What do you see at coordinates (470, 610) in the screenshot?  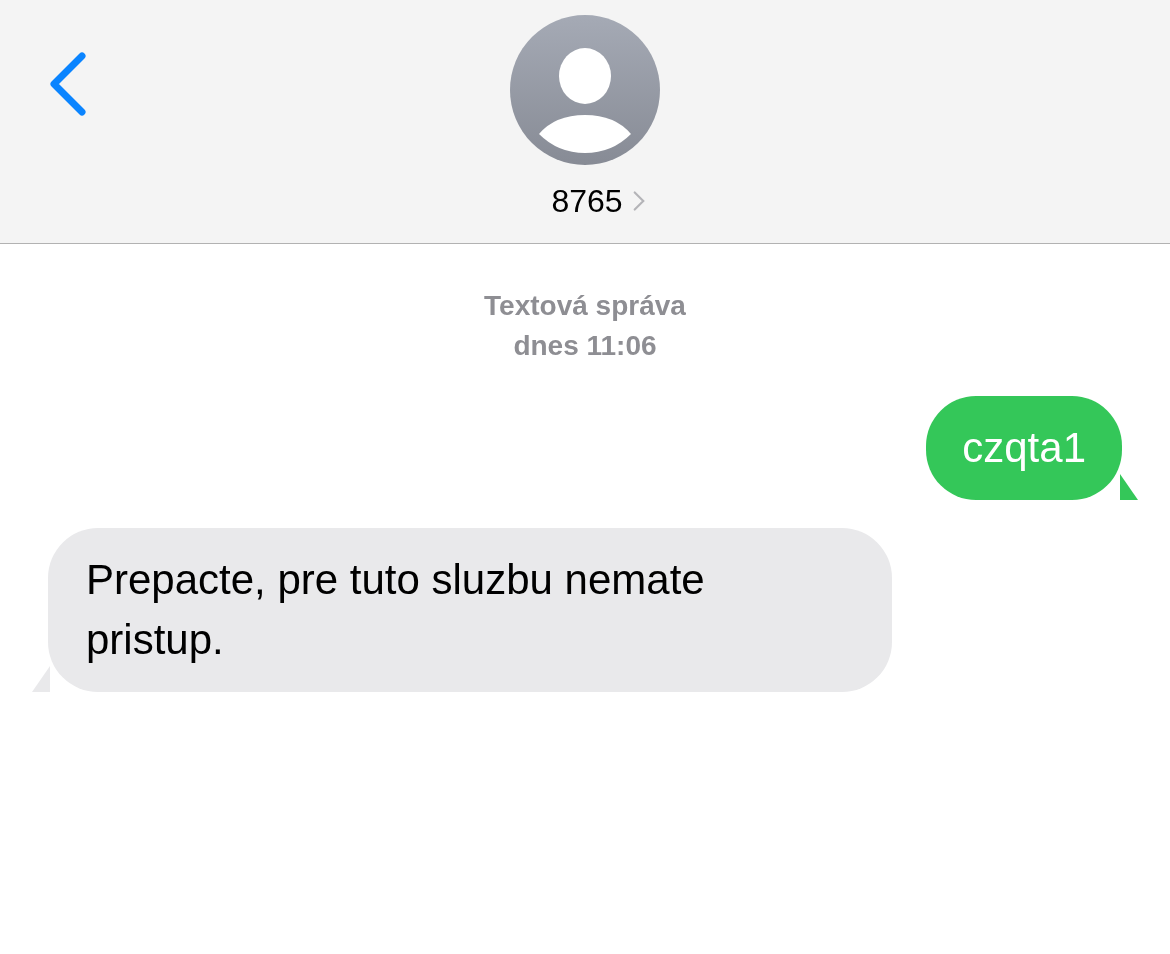 I see `message-bubble: Prepacte, pre tuto sluzbu nemate pristup.` at bounding box center [470, 610].